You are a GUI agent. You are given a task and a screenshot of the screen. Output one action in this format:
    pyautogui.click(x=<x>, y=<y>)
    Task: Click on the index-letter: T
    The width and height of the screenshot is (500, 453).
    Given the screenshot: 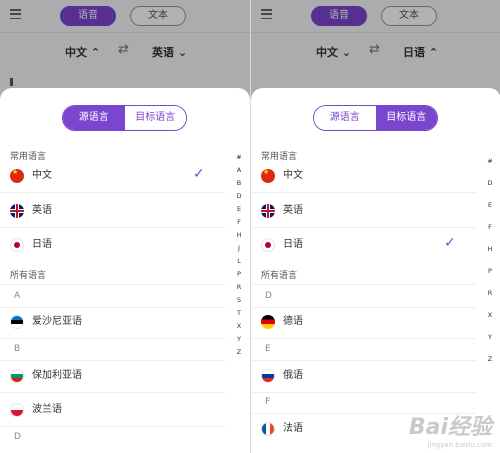 What is the action you would take?
    pyautogui.click(x=239, y=313)
    